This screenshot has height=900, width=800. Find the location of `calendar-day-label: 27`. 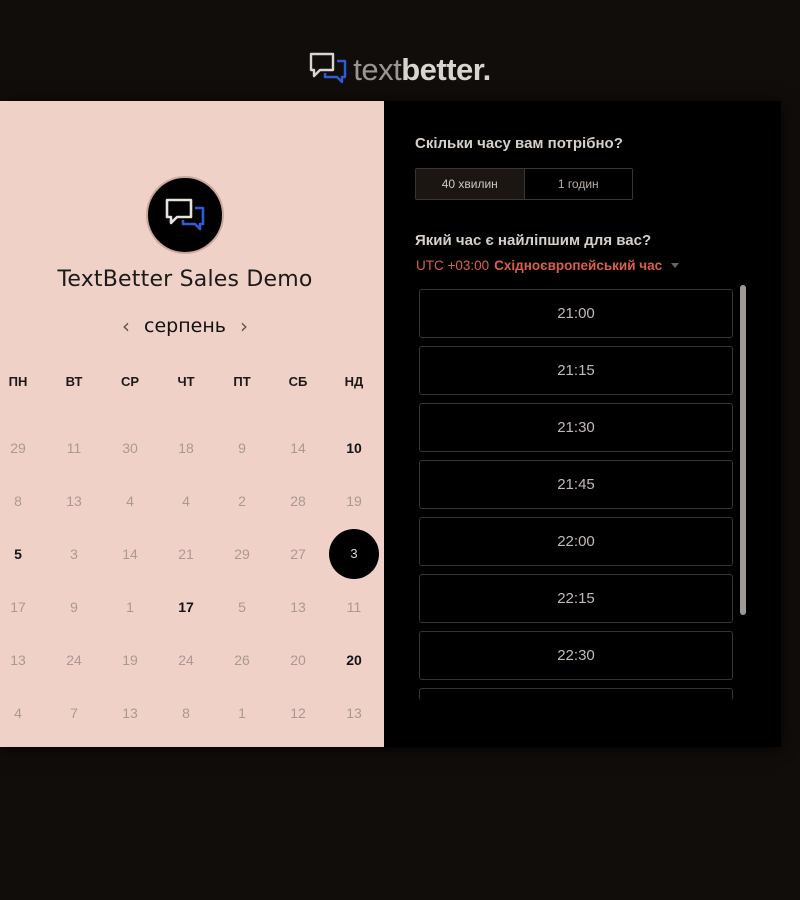

calendar-day-label: 27 is located at coordinates (298, 553).